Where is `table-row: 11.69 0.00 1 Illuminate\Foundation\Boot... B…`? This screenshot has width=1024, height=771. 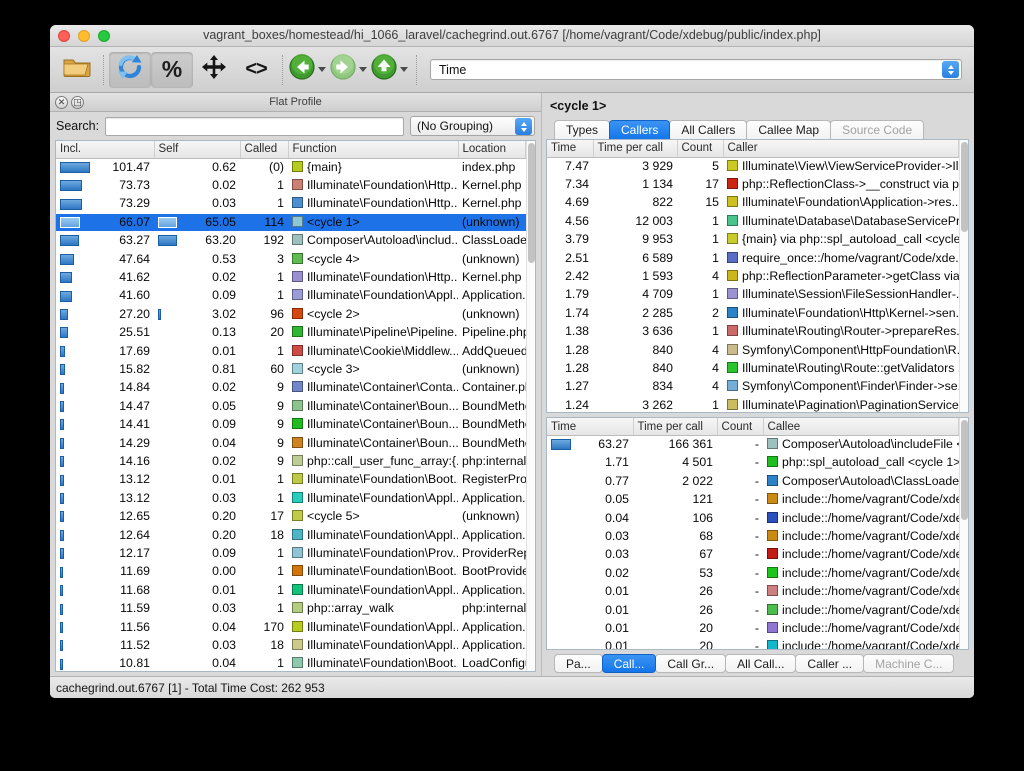
table-row: 11.69 0.00 1 Illuminate\Foundation\Boot... B… is located at coordinates (291, 572).